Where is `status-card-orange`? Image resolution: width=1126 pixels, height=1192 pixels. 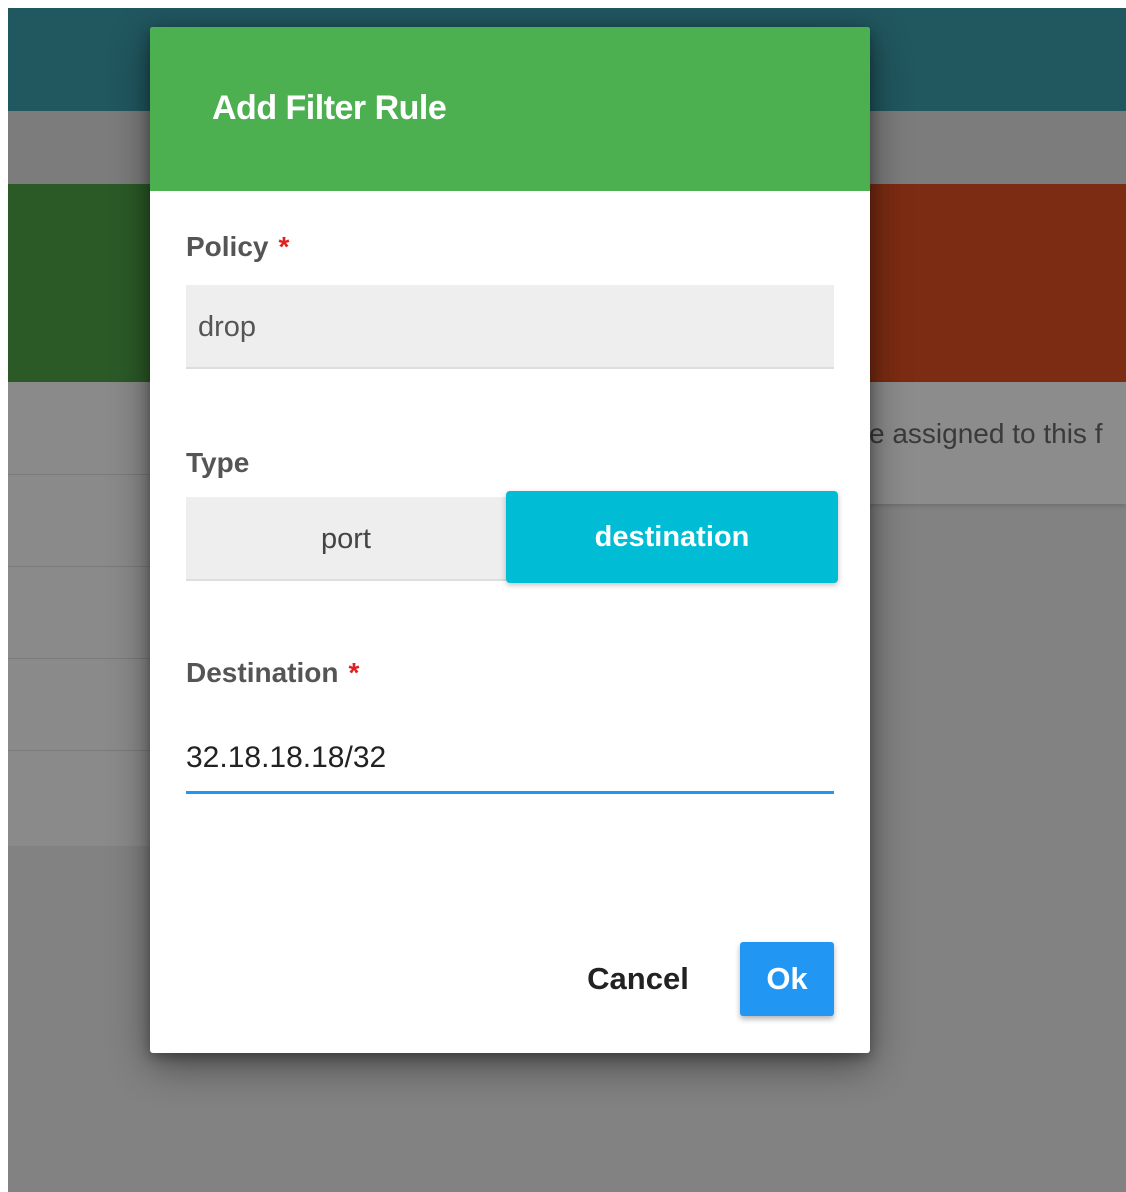
status-card-orange is located at coordinates (994, 283).